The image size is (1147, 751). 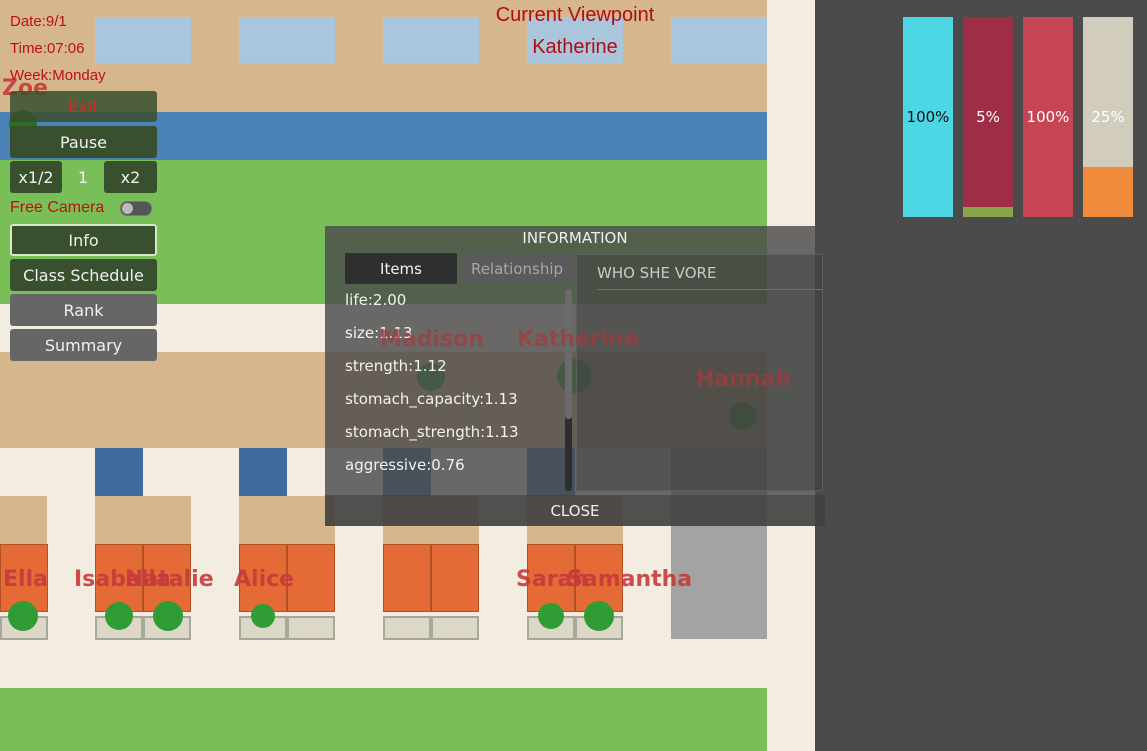 I want to click on scrollbar-thumb, so click(x=568, y=354).